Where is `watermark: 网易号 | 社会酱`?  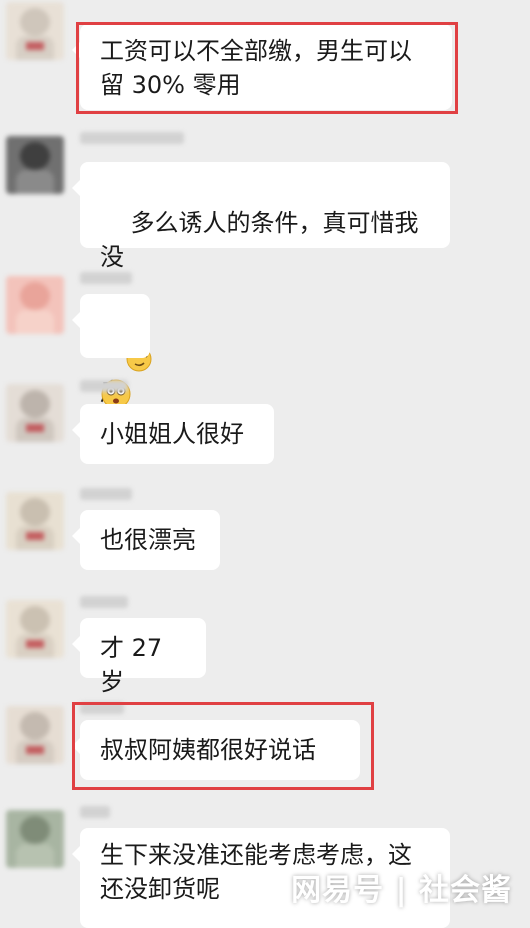 watermark: 网易号 | 社会酱 is located at coordinates (401, 890).